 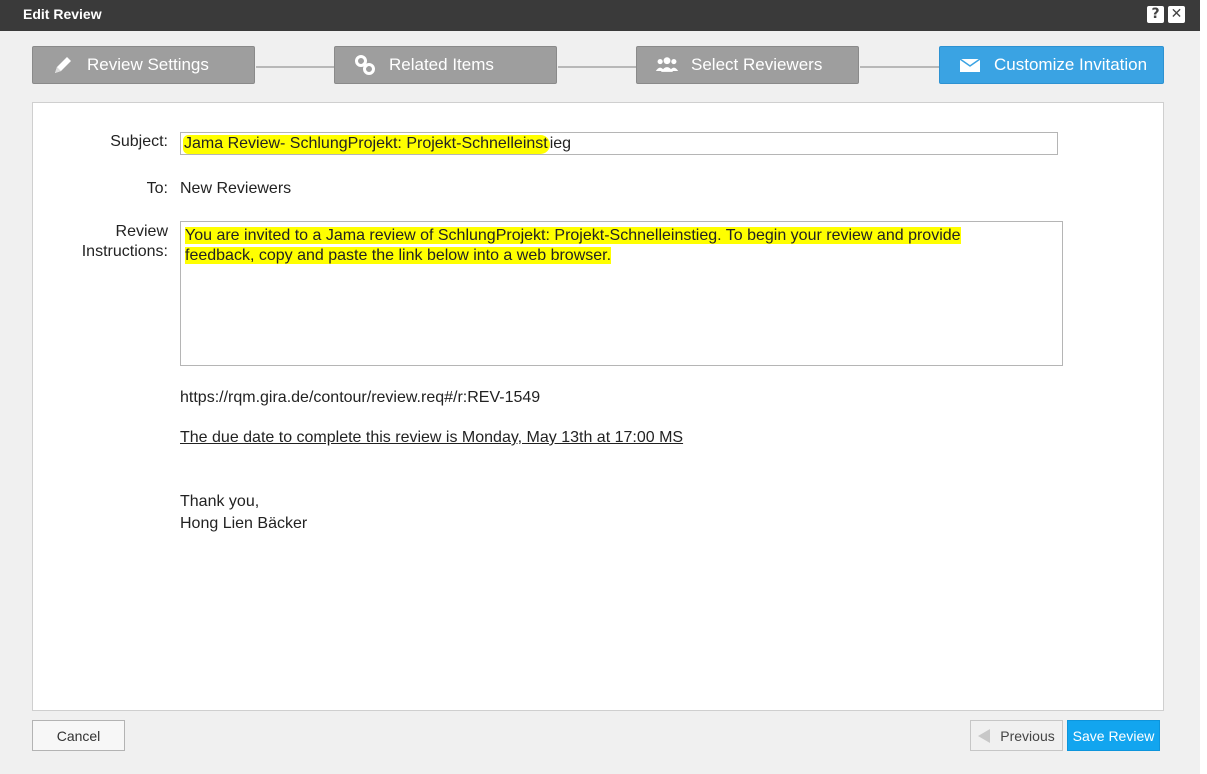 What do you see at coordinates (441, 64) in the screenshot?
I see `step-label: Related Items` at bounding box center [441, 64].